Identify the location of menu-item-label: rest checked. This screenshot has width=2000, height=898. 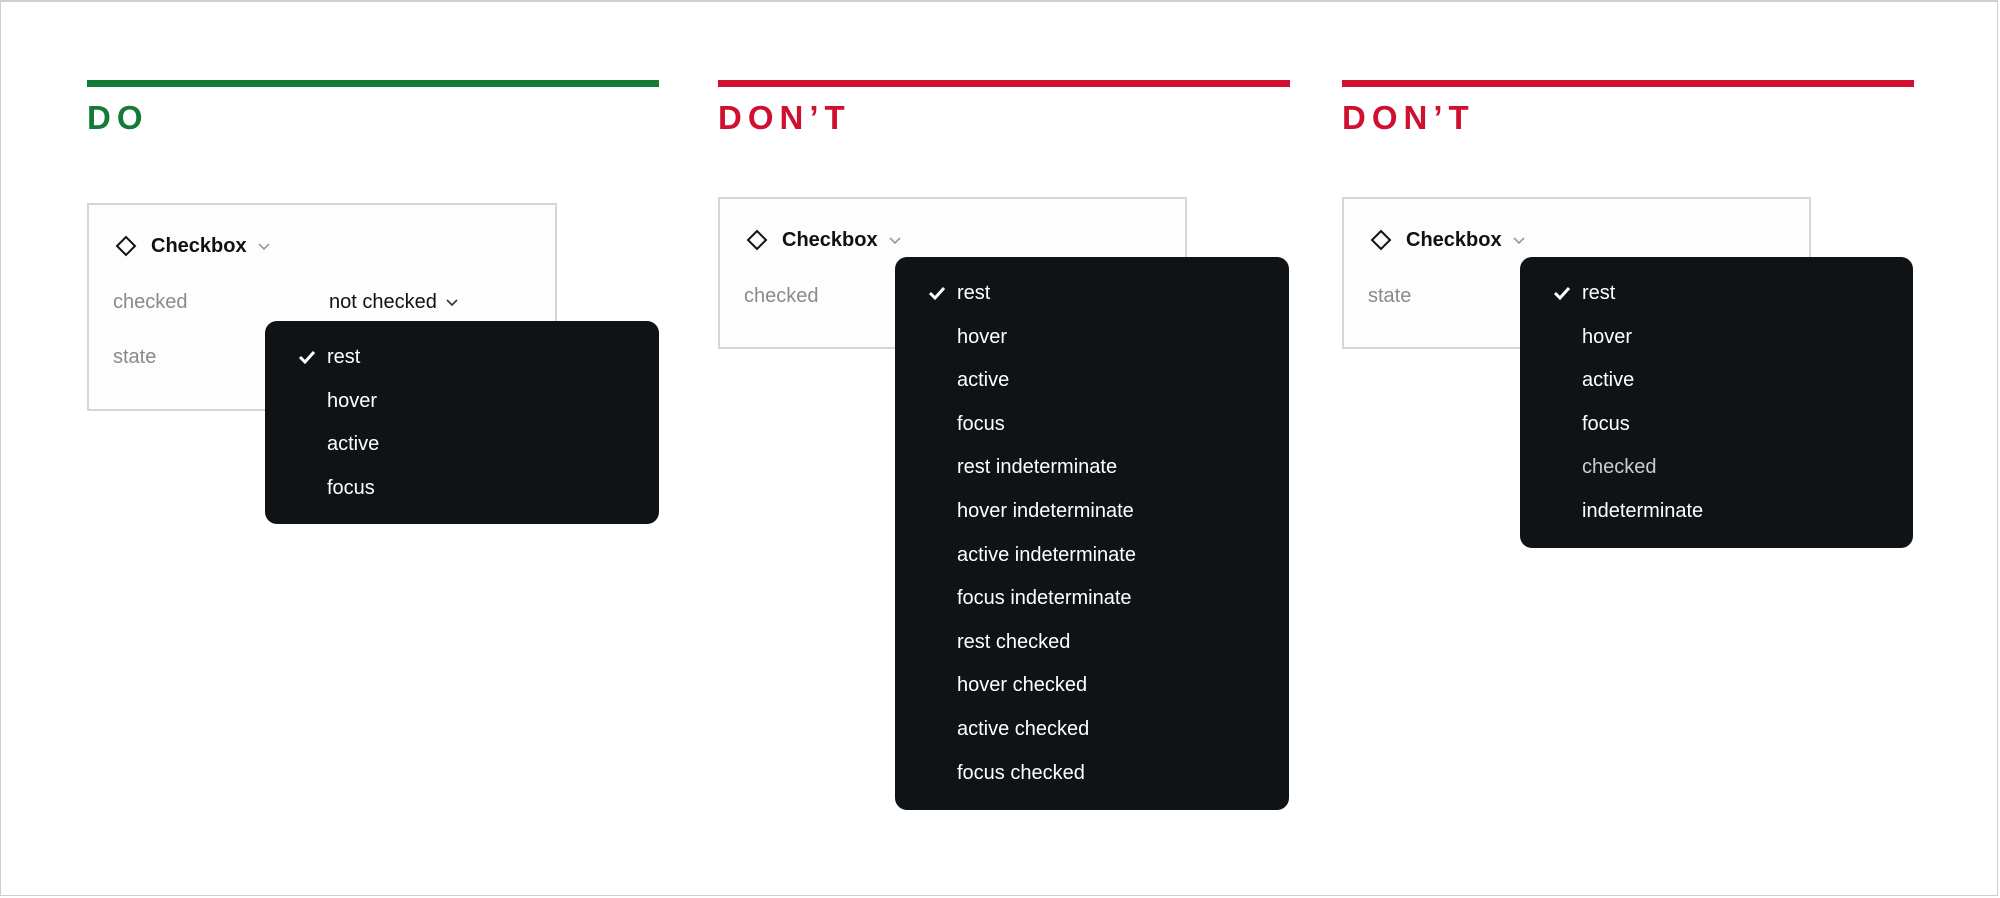
(1014, 641).